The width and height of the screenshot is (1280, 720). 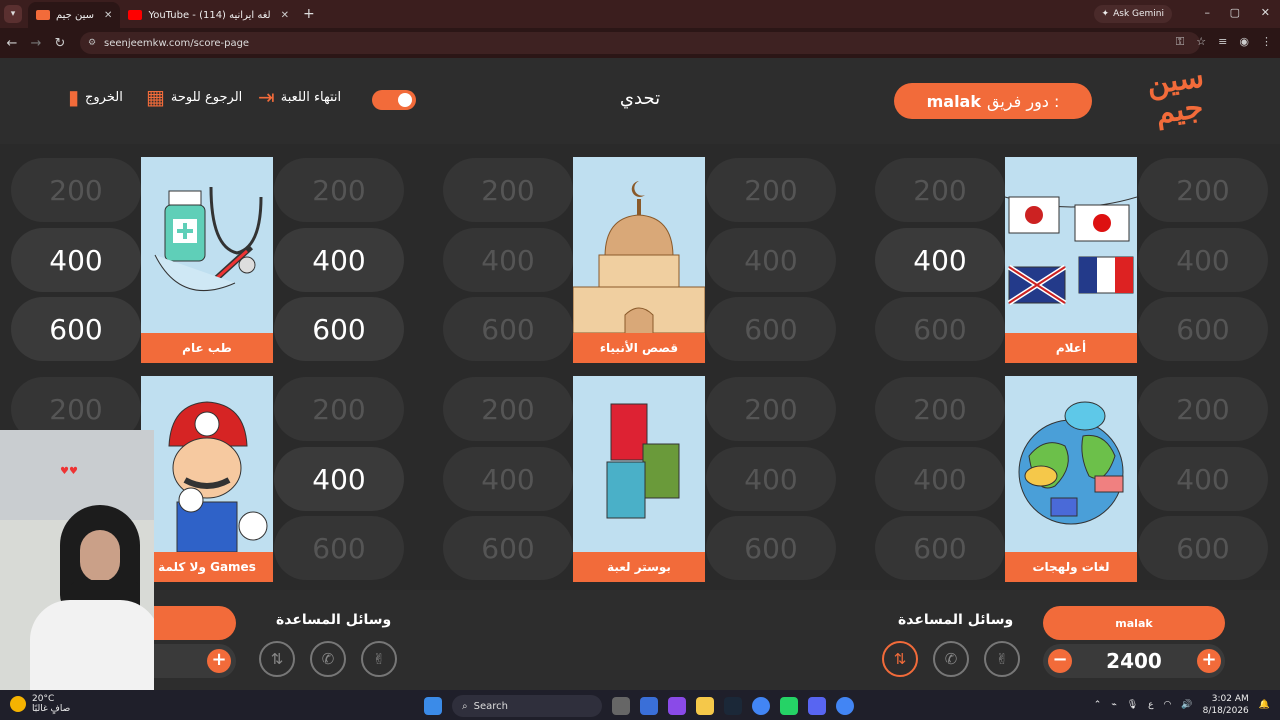 What do you see at coordinates (12, 43) in the screenshot?
I see `back-arrow-icon: ←` at bounding box center [12, 43].